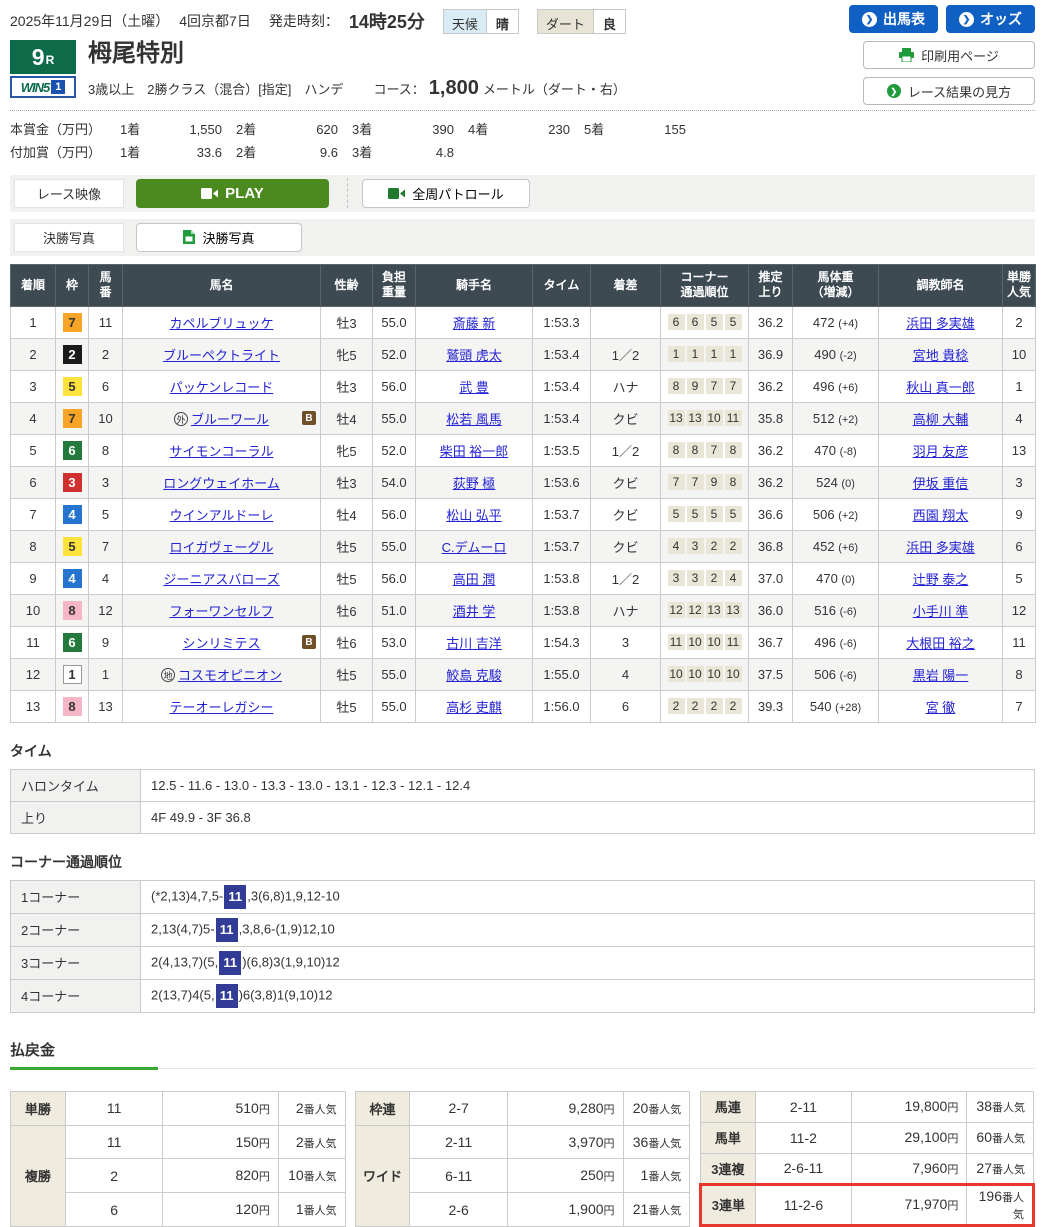 Image resolution: width=1045 pixels, height=1227 pixels. I want to click on result-guide-button: ❯ レース結果の見方, so click(949, 91).